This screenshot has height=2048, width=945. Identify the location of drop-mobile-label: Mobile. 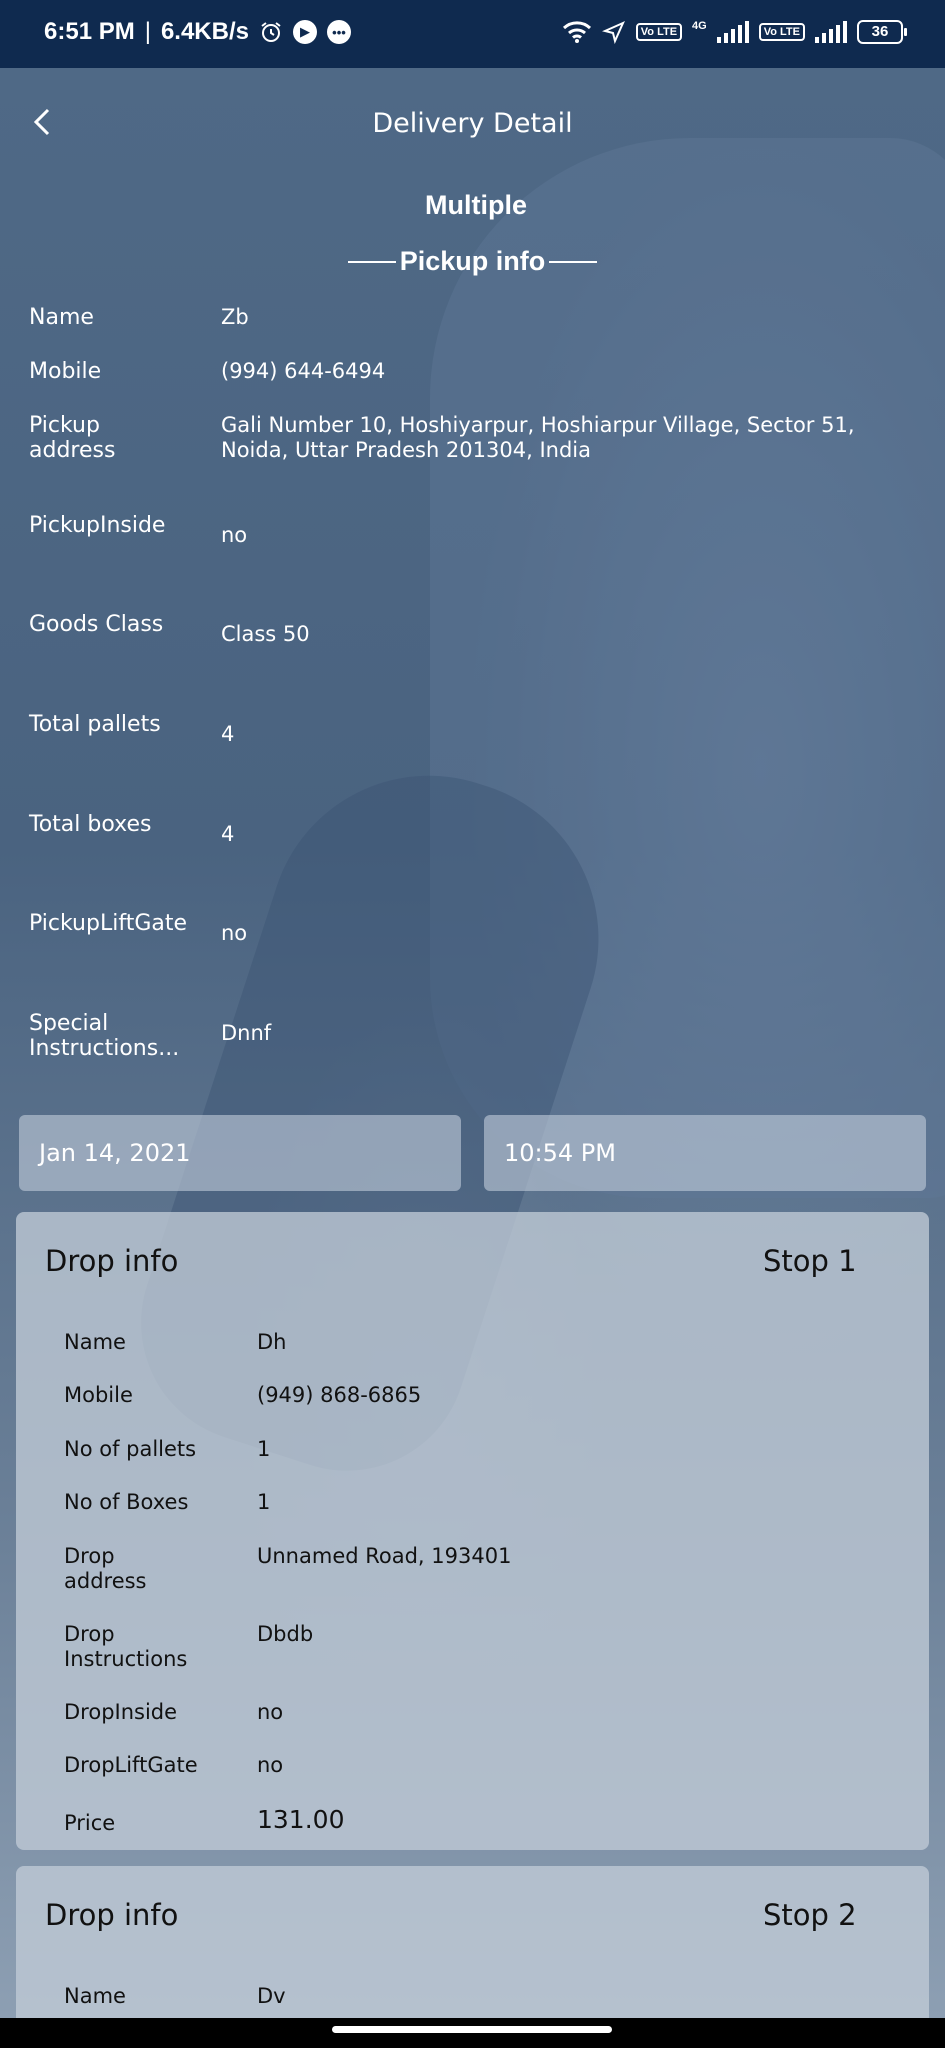
(98, 1395).